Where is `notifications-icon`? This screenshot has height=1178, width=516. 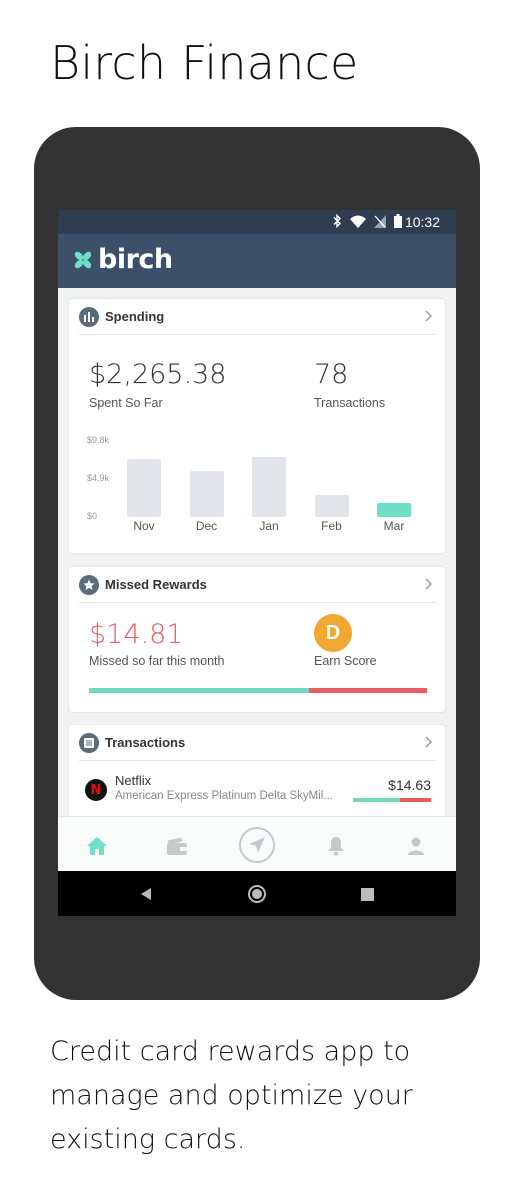
notifications-icon is located at coordinates (336, 846).